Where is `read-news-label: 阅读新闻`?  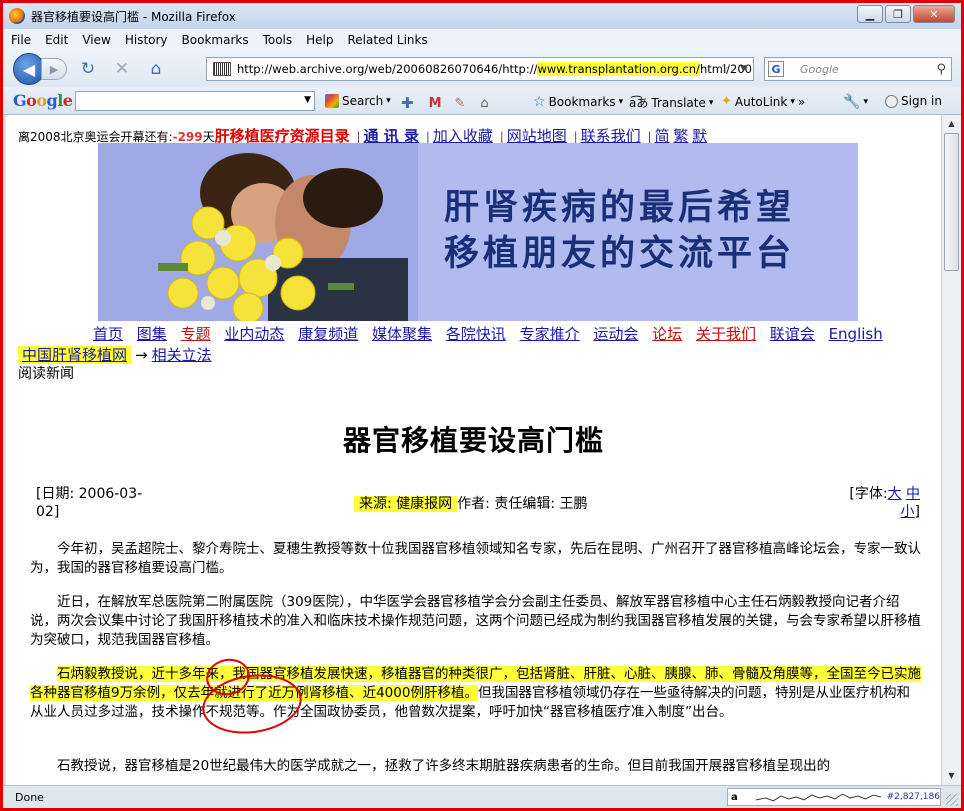 read-news-label: 阅读新闻 is located at coordinates (46, 374).